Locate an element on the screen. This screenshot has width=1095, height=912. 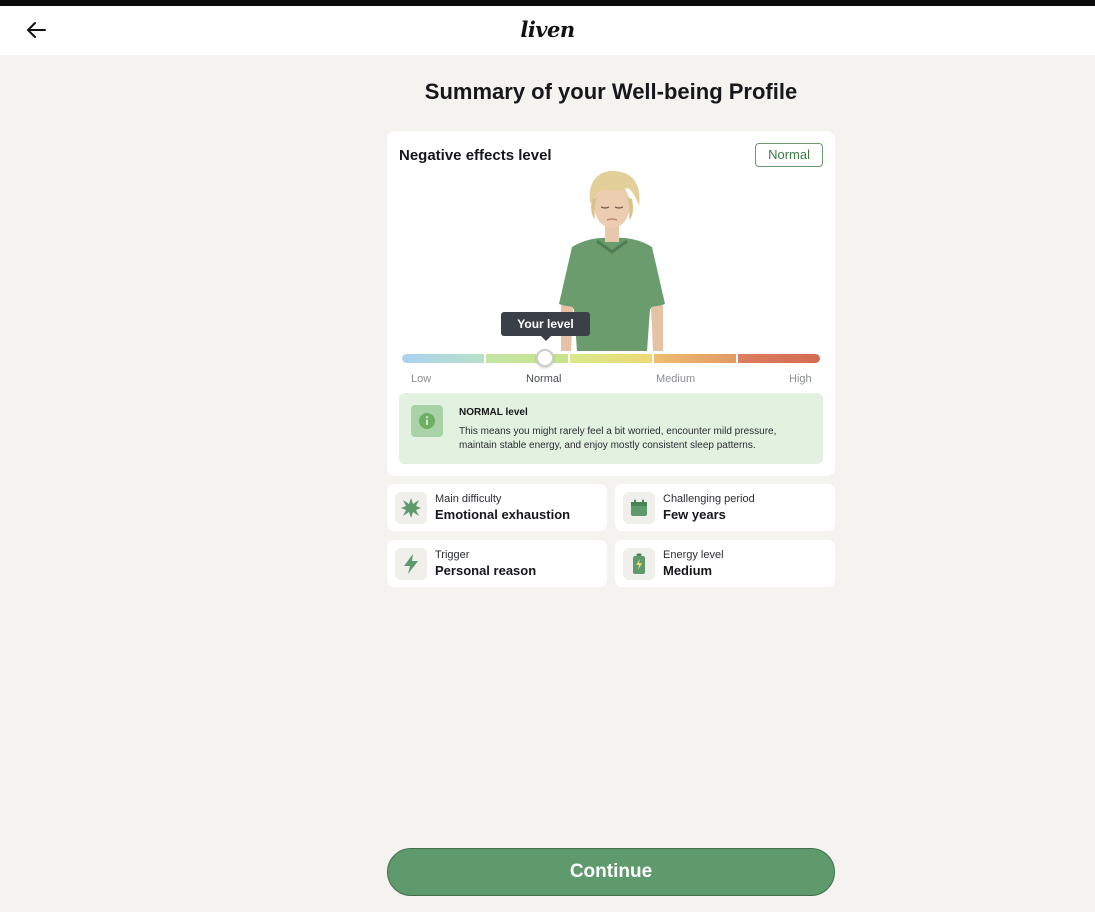
page-title: Summary of your Well-being Profile is located at coordinates (611, 91).